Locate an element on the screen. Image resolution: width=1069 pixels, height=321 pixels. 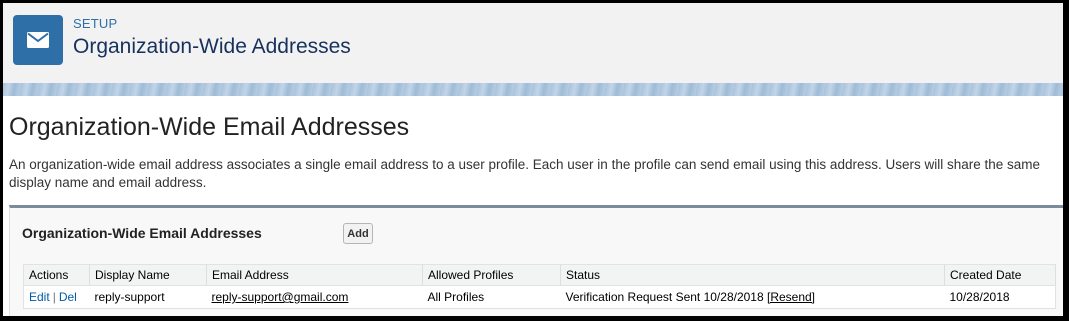
add-button: Add is located at coordinates (358, 233).